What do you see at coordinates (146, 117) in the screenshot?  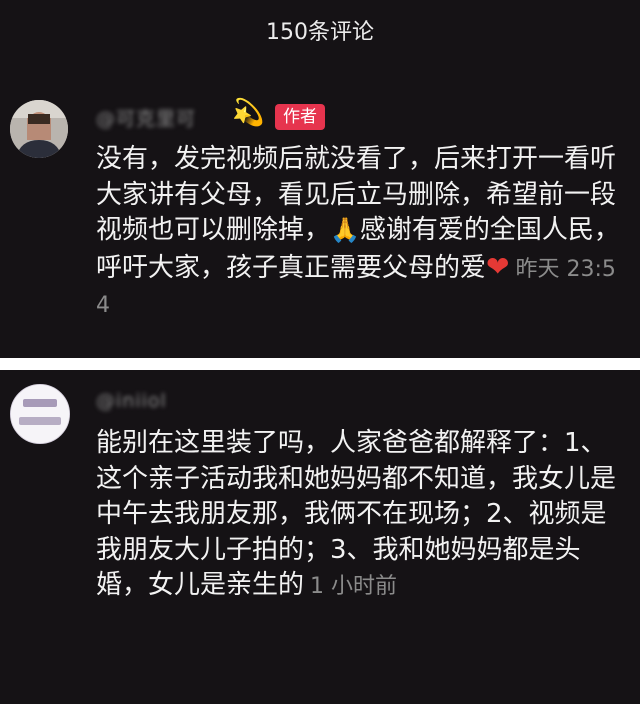 I see `username: @可克里可` at bounding box center [146, 117].